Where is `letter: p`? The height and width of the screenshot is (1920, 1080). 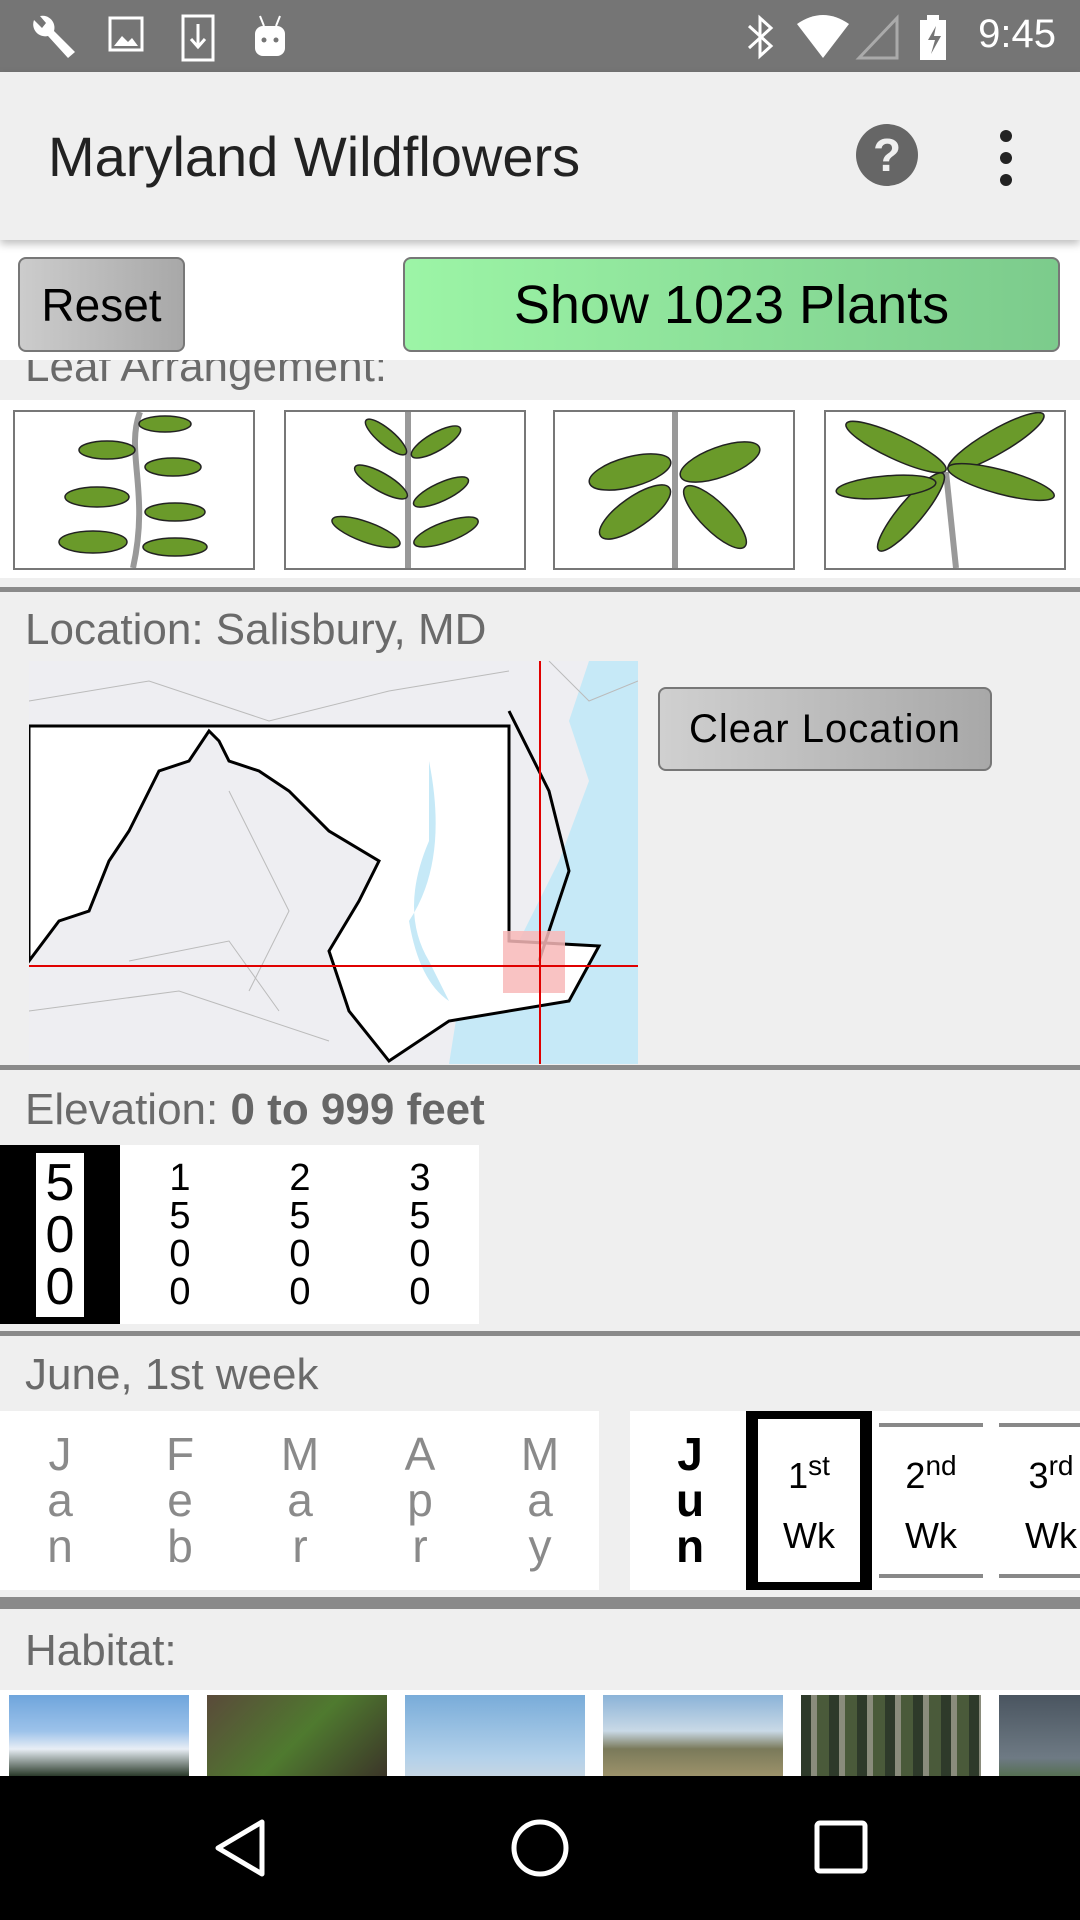
letter: p is located at coordinates (420, 1500).